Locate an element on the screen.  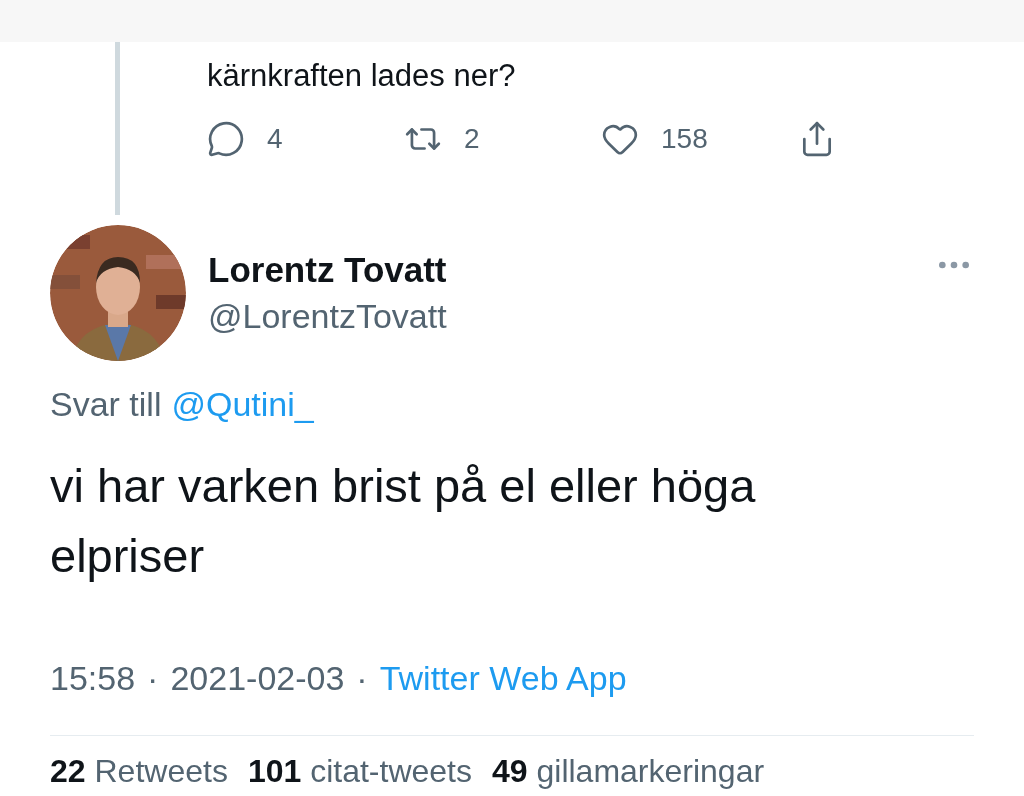
stat-link: 101 citat-tweets is located at coordinates (359, 771).